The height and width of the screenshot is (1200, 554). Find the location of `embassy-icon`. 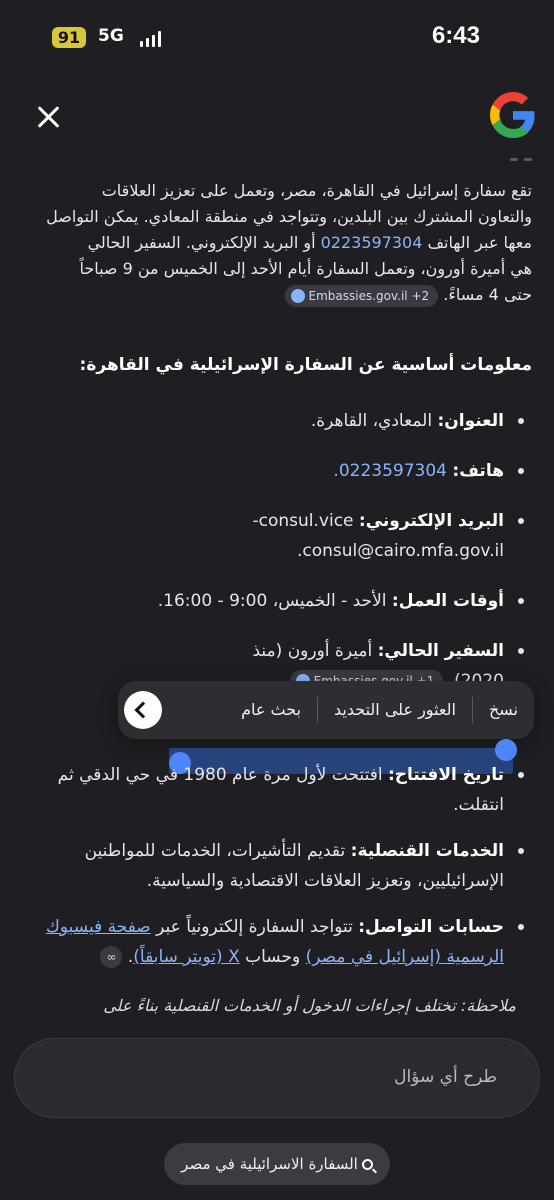

embassy-icon is located at coordinates (297, 295).